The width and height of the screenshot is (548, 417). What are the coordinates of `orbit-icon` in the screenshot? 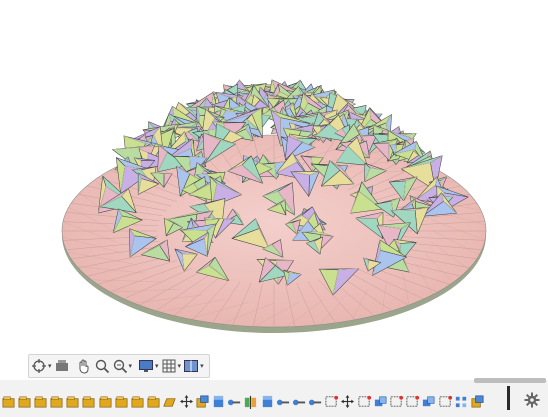 It's located at (39, 366).